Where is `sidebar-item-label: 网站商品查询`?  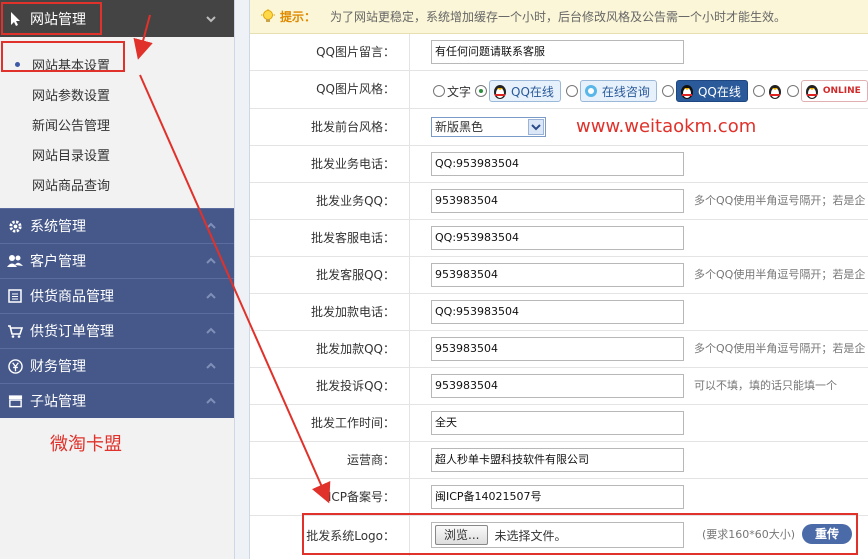
sidebar-item-label: 网站商品查询 is located at coordinates (71, 186).